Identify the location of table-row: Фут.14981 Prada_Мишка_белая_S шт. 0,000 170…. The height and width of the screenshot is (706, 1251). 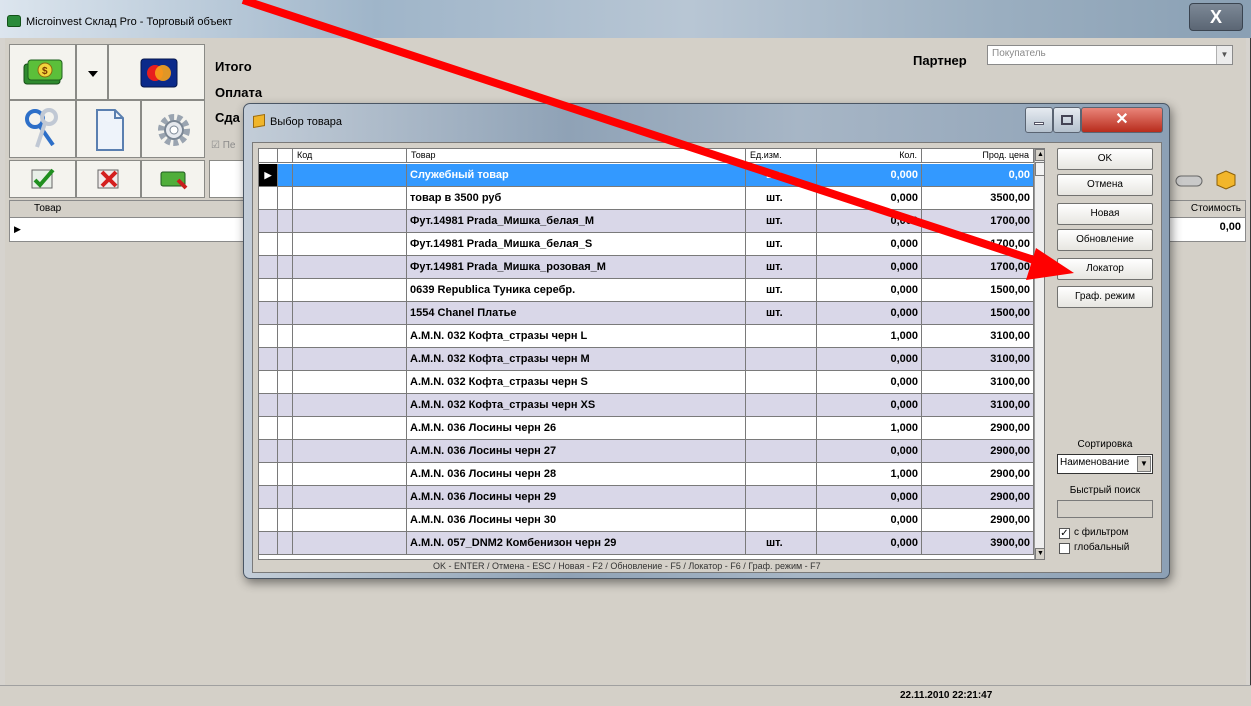
(651, 244).